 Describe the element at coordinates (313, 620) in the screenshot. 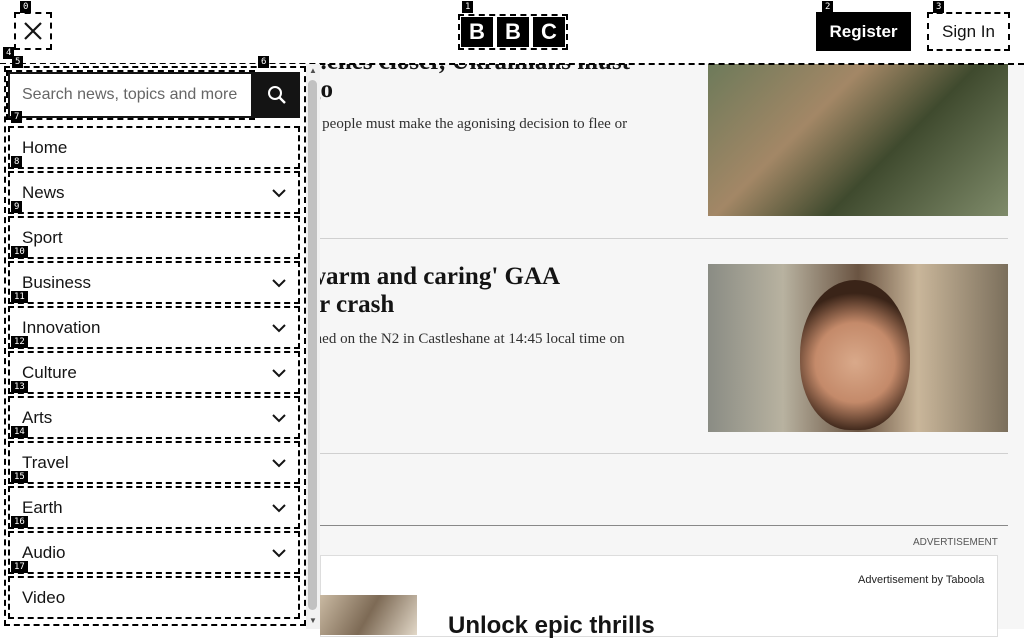

I see `scroll-down-arrow-icon: ▼` at that location.